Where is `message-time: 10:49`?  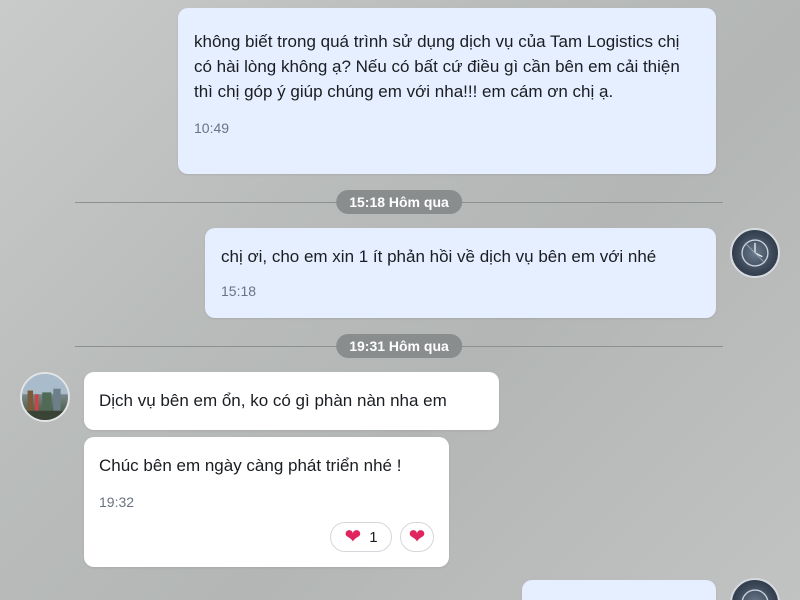
message-time: 10:49 is located at coordinates (212, 128).